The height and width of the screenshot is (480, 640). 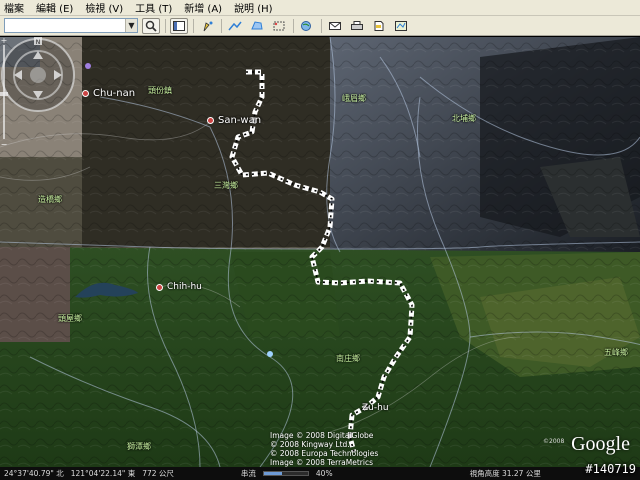 What do you see at coordinates (235, 26) in the screenshot?
I see `path-icon` at bounding box center [235, 26].